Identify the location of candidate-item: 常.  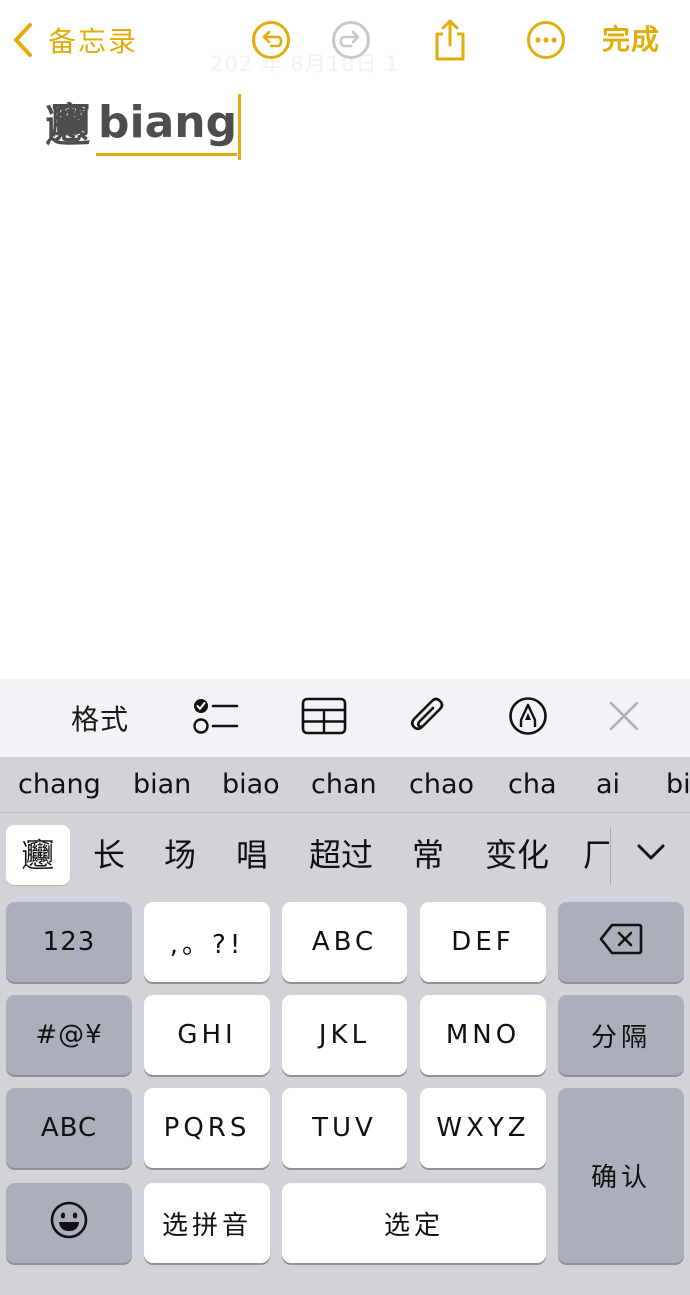
(428, 855).